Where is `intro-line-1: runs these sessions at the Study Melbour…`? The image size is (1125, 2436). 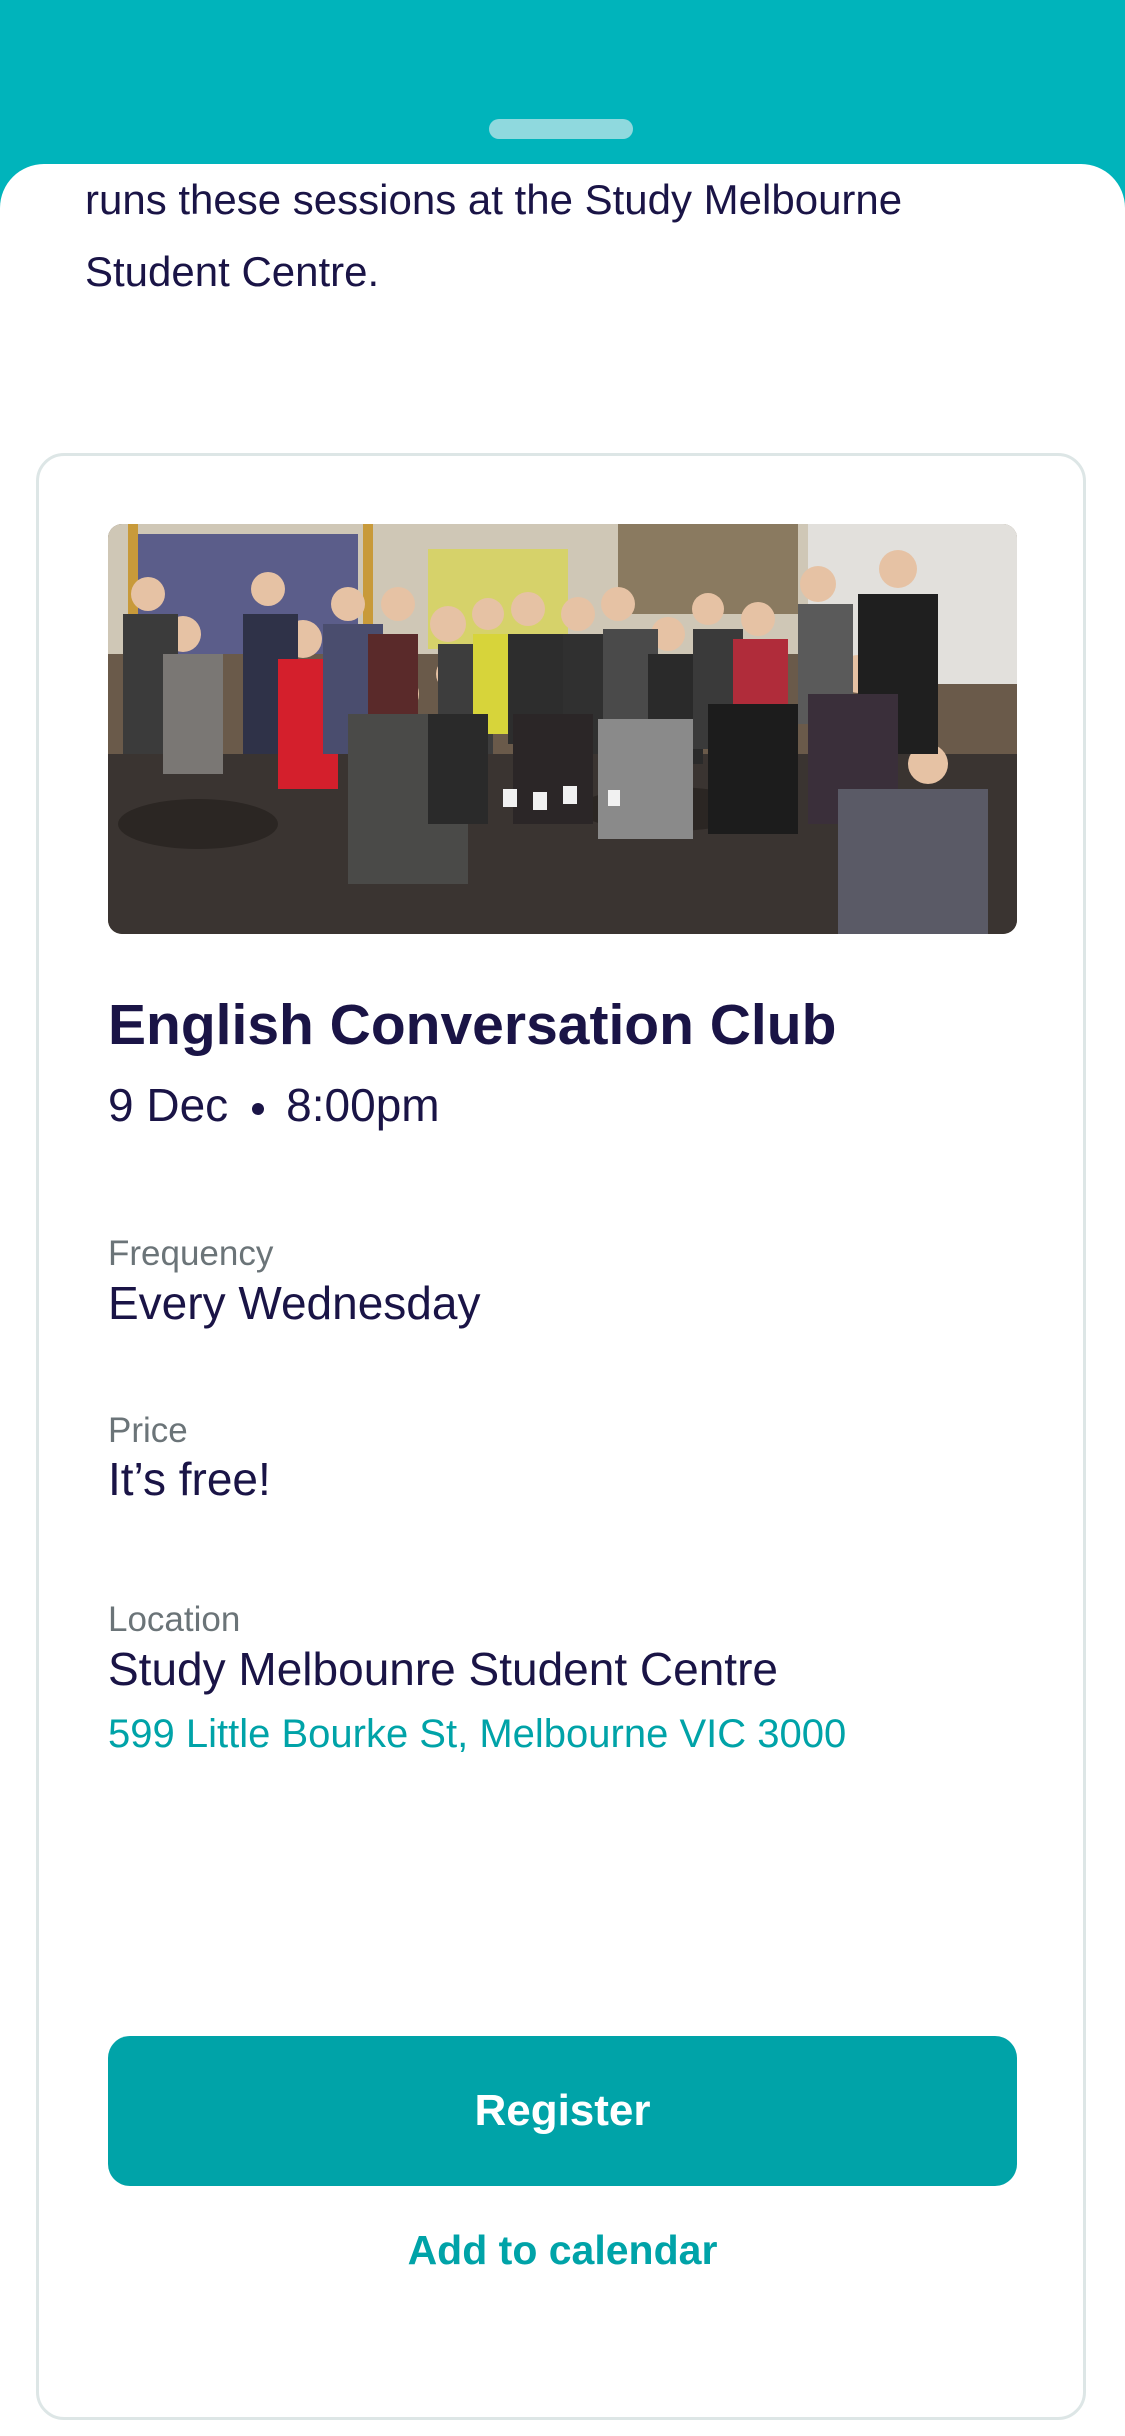 intro-line-1: runs these sessions at the Study Melbour… is located at coordinates (494, 199).